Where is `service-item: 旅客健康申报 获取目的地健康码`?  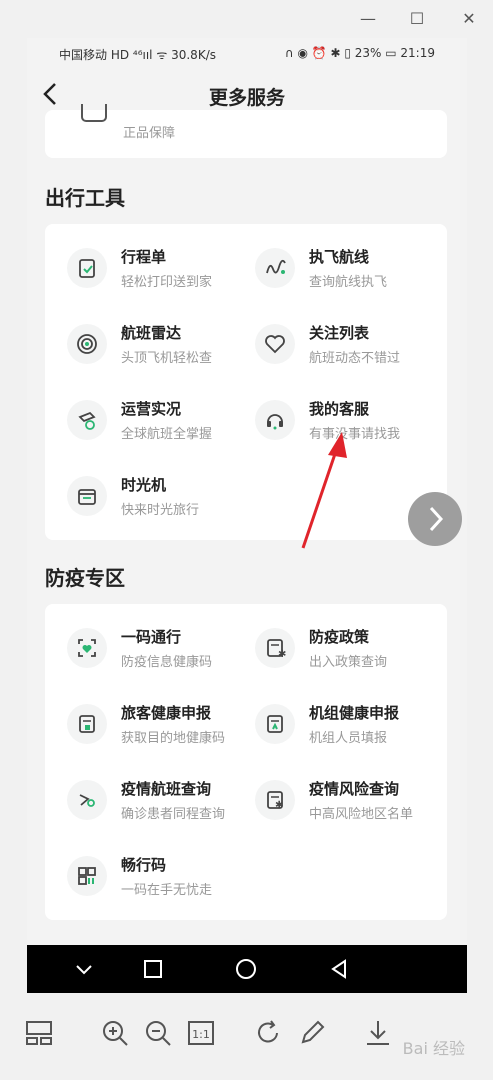 service-item: 旅客健康申报 获取目的地健康码 is located at coordinates (162, 724).